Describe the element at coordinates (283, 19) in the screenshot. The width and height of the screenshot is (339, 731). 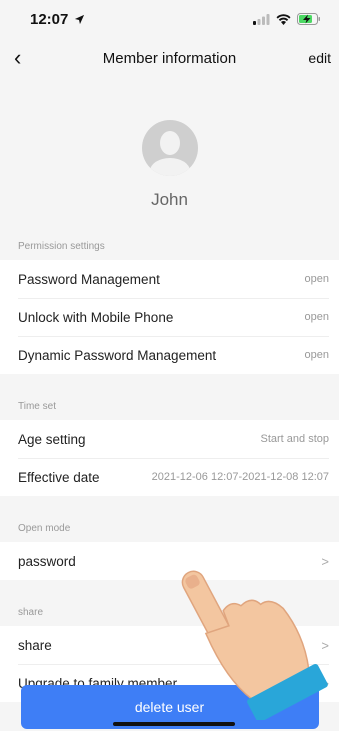
I see `wifi-icon` at that location.